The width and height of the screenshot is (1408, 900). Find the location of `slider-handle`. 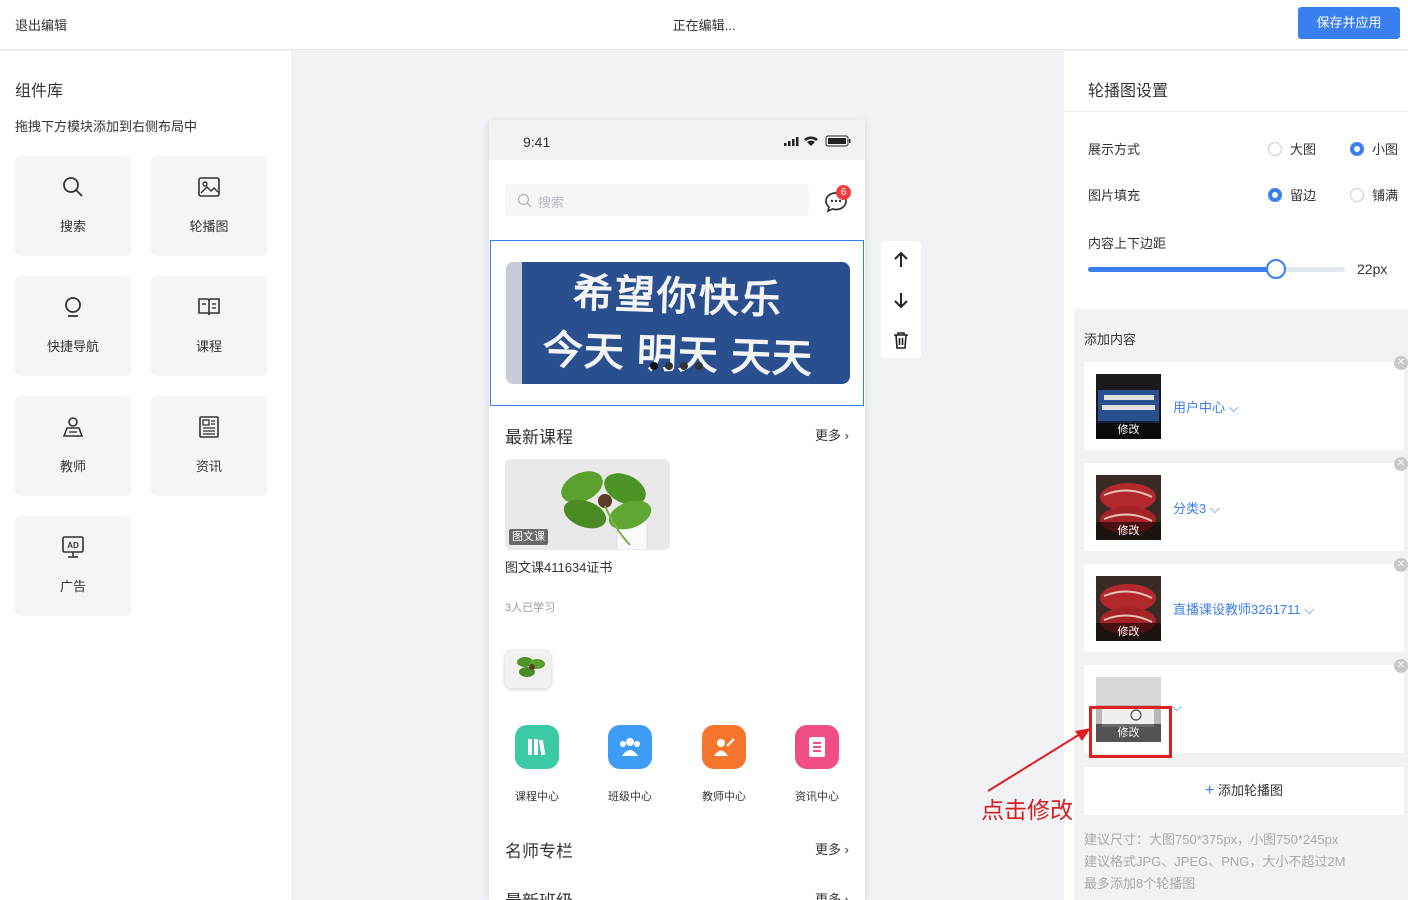

slider-handle is located at coordinates (1275, 269).